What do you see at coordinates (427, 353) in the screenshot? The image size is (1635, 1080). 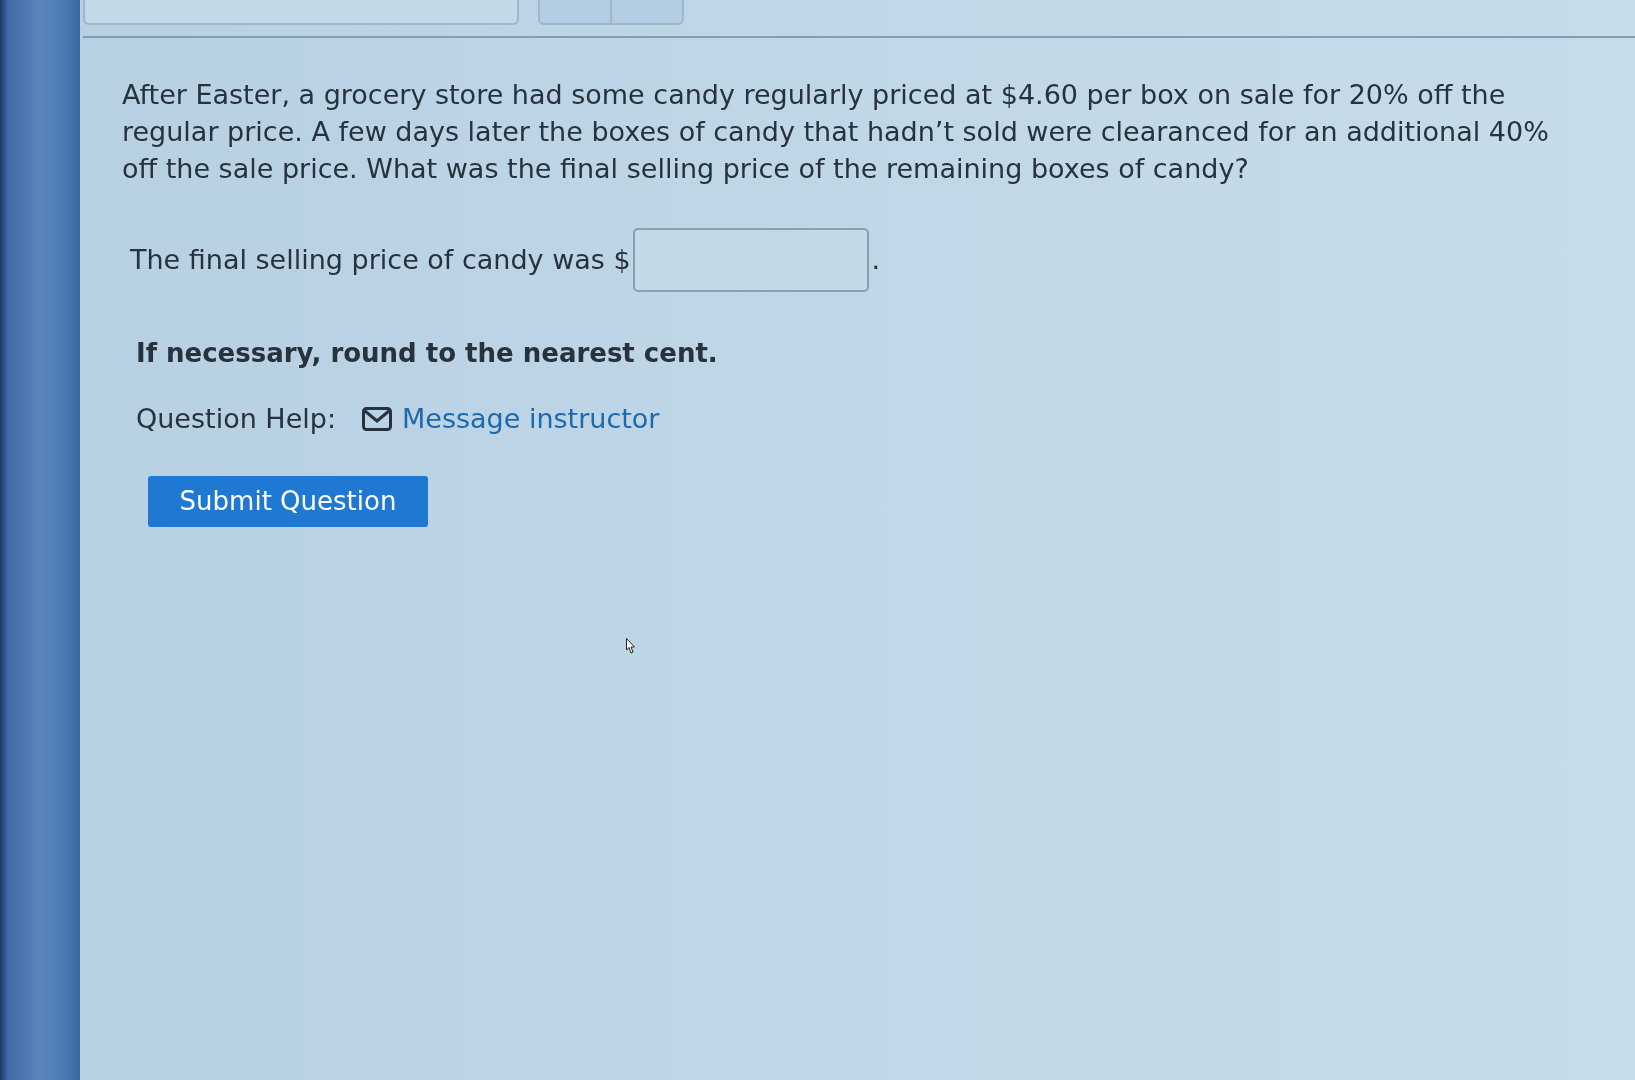 I see `rounding-note: If necessary, round to the nearest cent.` at bounding box center [427, 353].